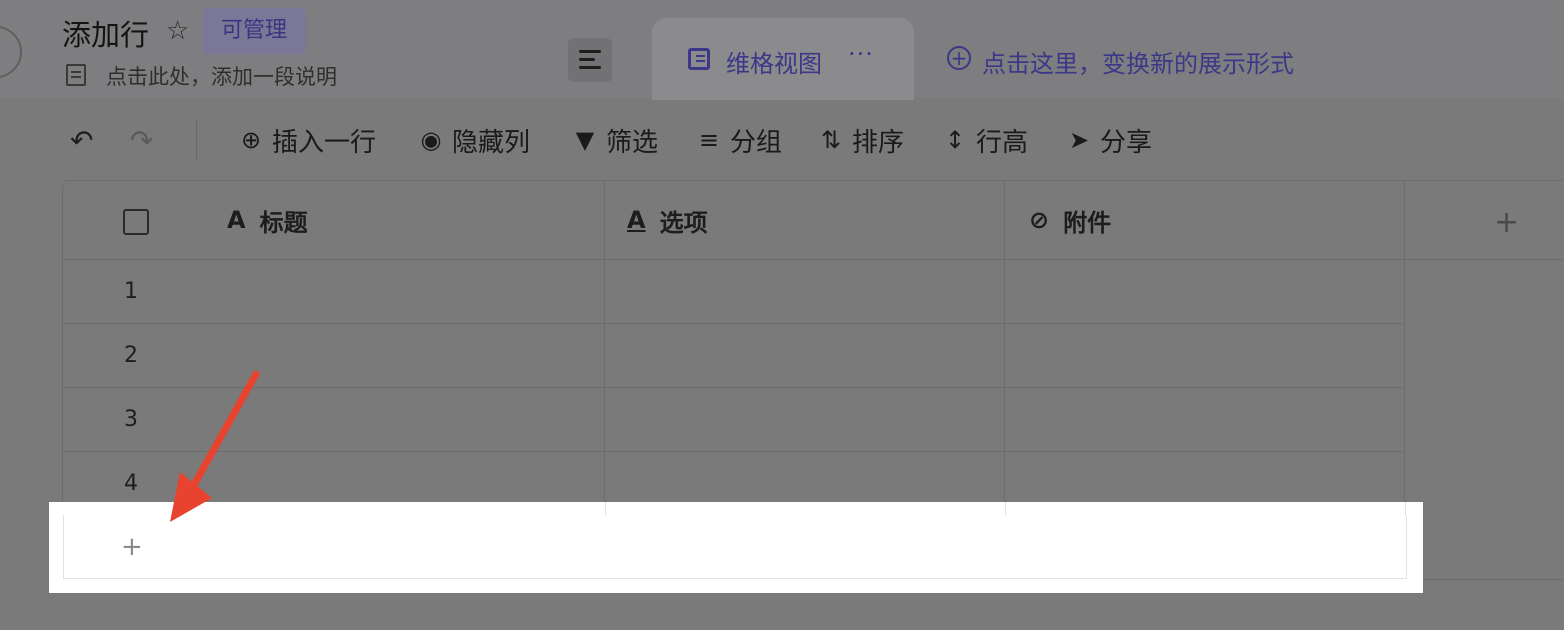 This screenshot has width=1564, height=630. Describe the element at coordinates (215, 446) in the screenshot. I see `pointer-arrow-icon` at that location.